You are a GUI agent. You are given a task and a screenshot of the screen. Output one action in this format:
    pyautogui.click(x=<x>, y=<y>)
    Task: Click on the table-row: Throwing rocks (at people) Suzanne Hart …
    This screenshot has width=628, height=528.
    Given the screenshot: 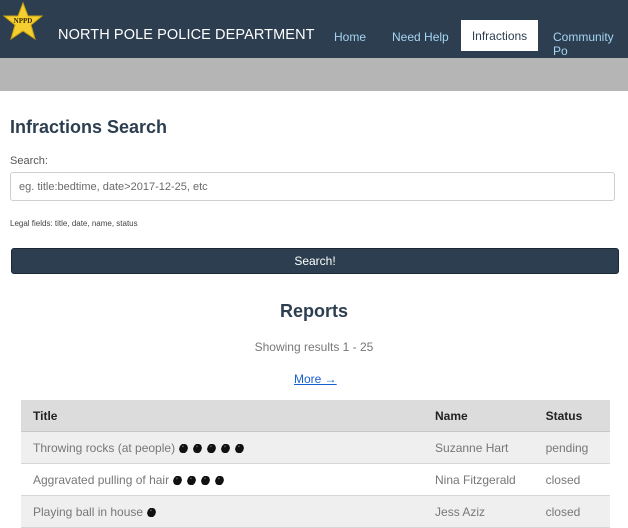 What is the action you would take?
    pyautogui.click(x=315, y=447)
    